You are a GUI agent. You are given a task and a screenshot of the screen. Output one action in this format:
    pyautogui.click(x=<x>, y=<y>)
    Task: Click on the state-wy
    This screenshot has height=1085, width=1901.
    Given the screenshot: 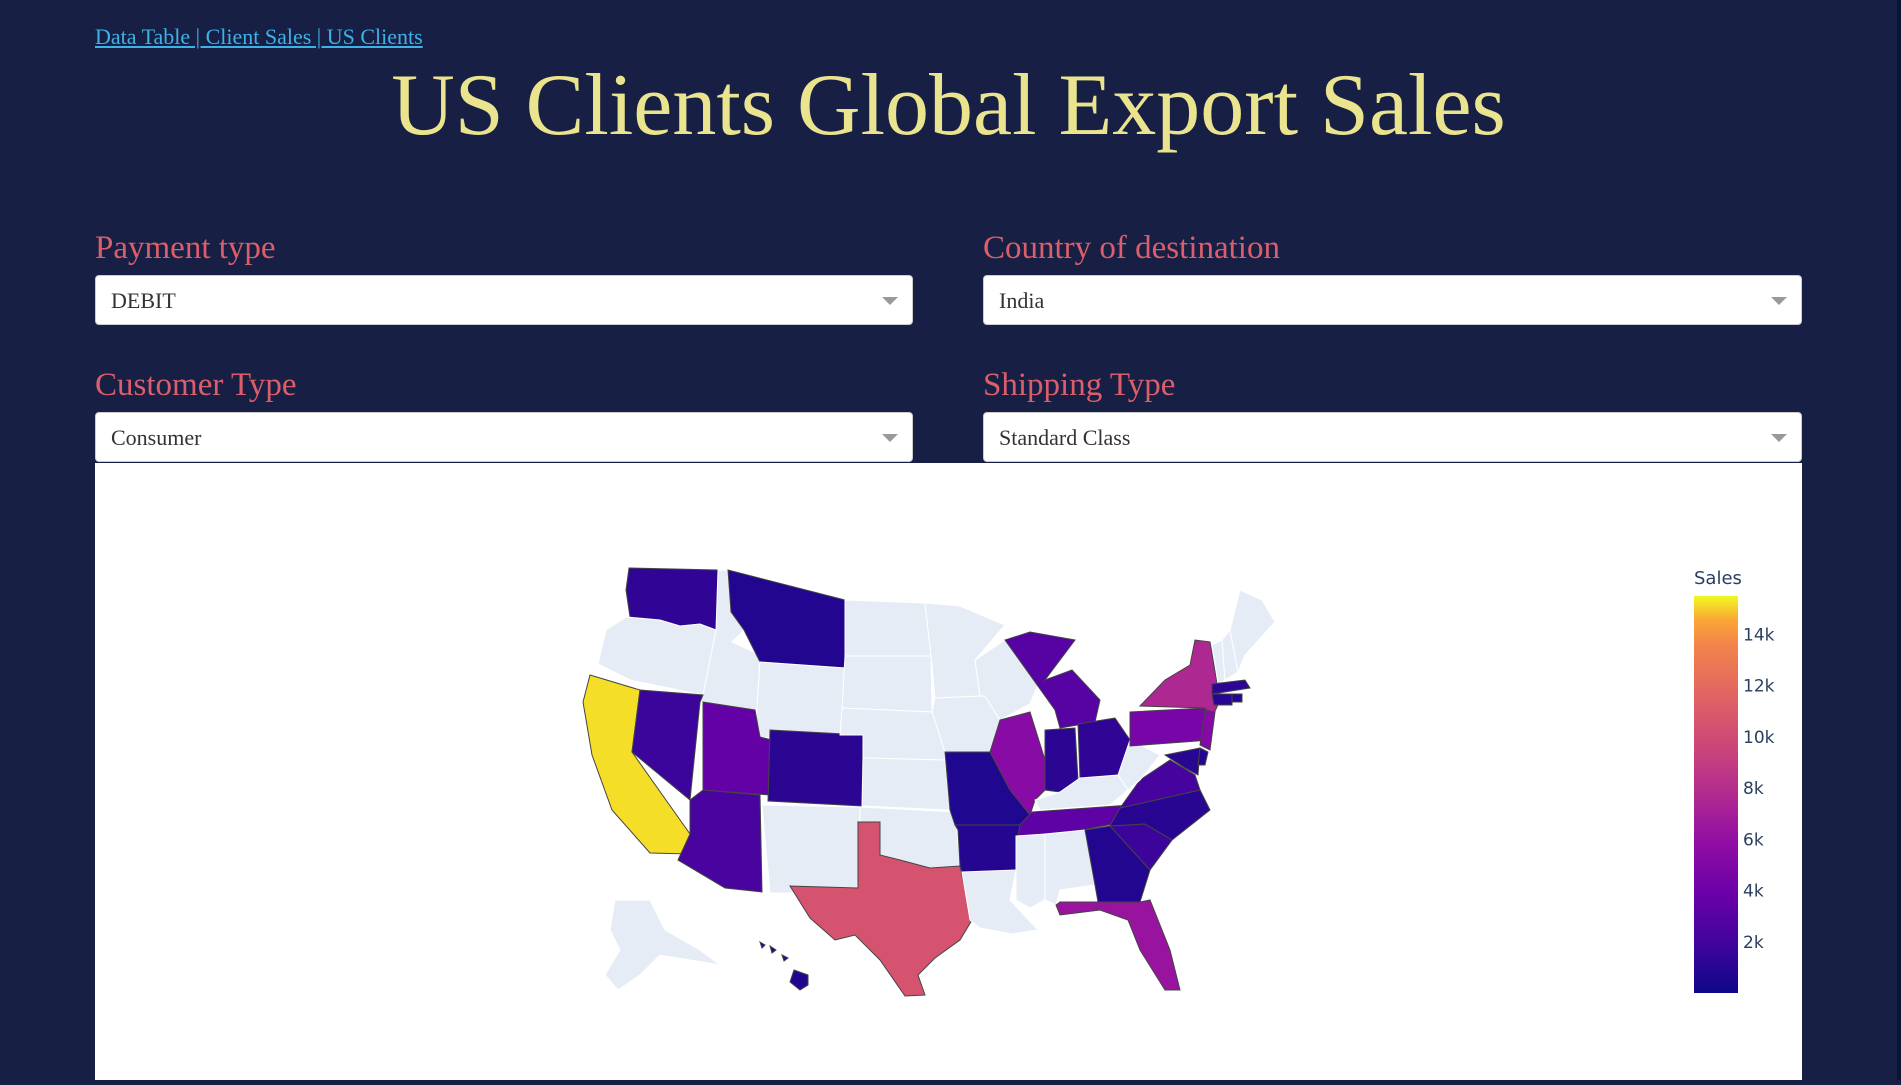 What is the action you would take?
    pyautogui.click(x=800, y=702)
    